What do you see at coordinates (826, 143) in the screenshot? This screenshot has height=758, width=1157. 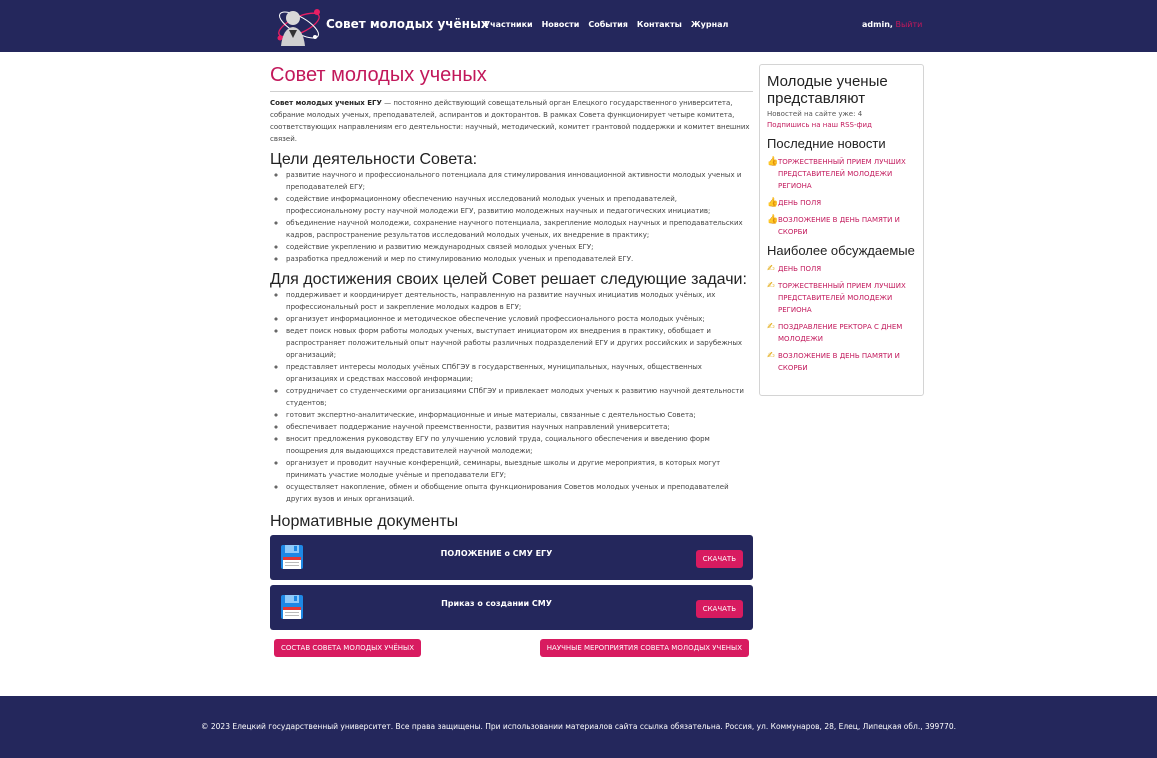 I see `latest-news-heading: Последние новости` at bounding box center [826, 143].